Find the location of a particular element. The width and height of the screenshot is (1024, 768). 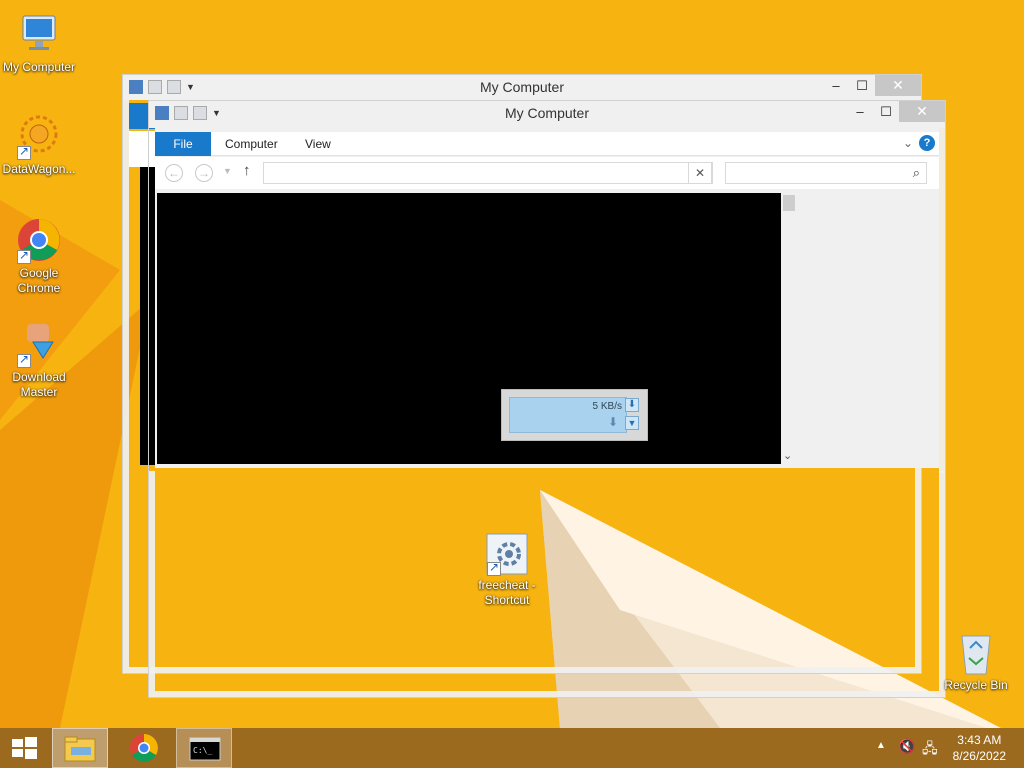

desktop-icon-label: My Computer is located at coordinates (39, 67).